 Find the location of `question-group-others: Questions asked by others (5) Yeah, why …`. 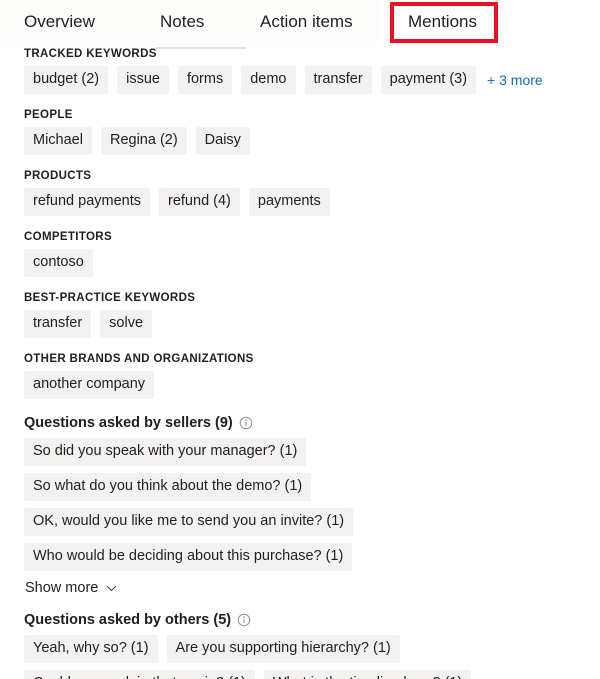

question-group-others: Questions asked by others (5) Yeah, why … is located at coordinates (300, 645).